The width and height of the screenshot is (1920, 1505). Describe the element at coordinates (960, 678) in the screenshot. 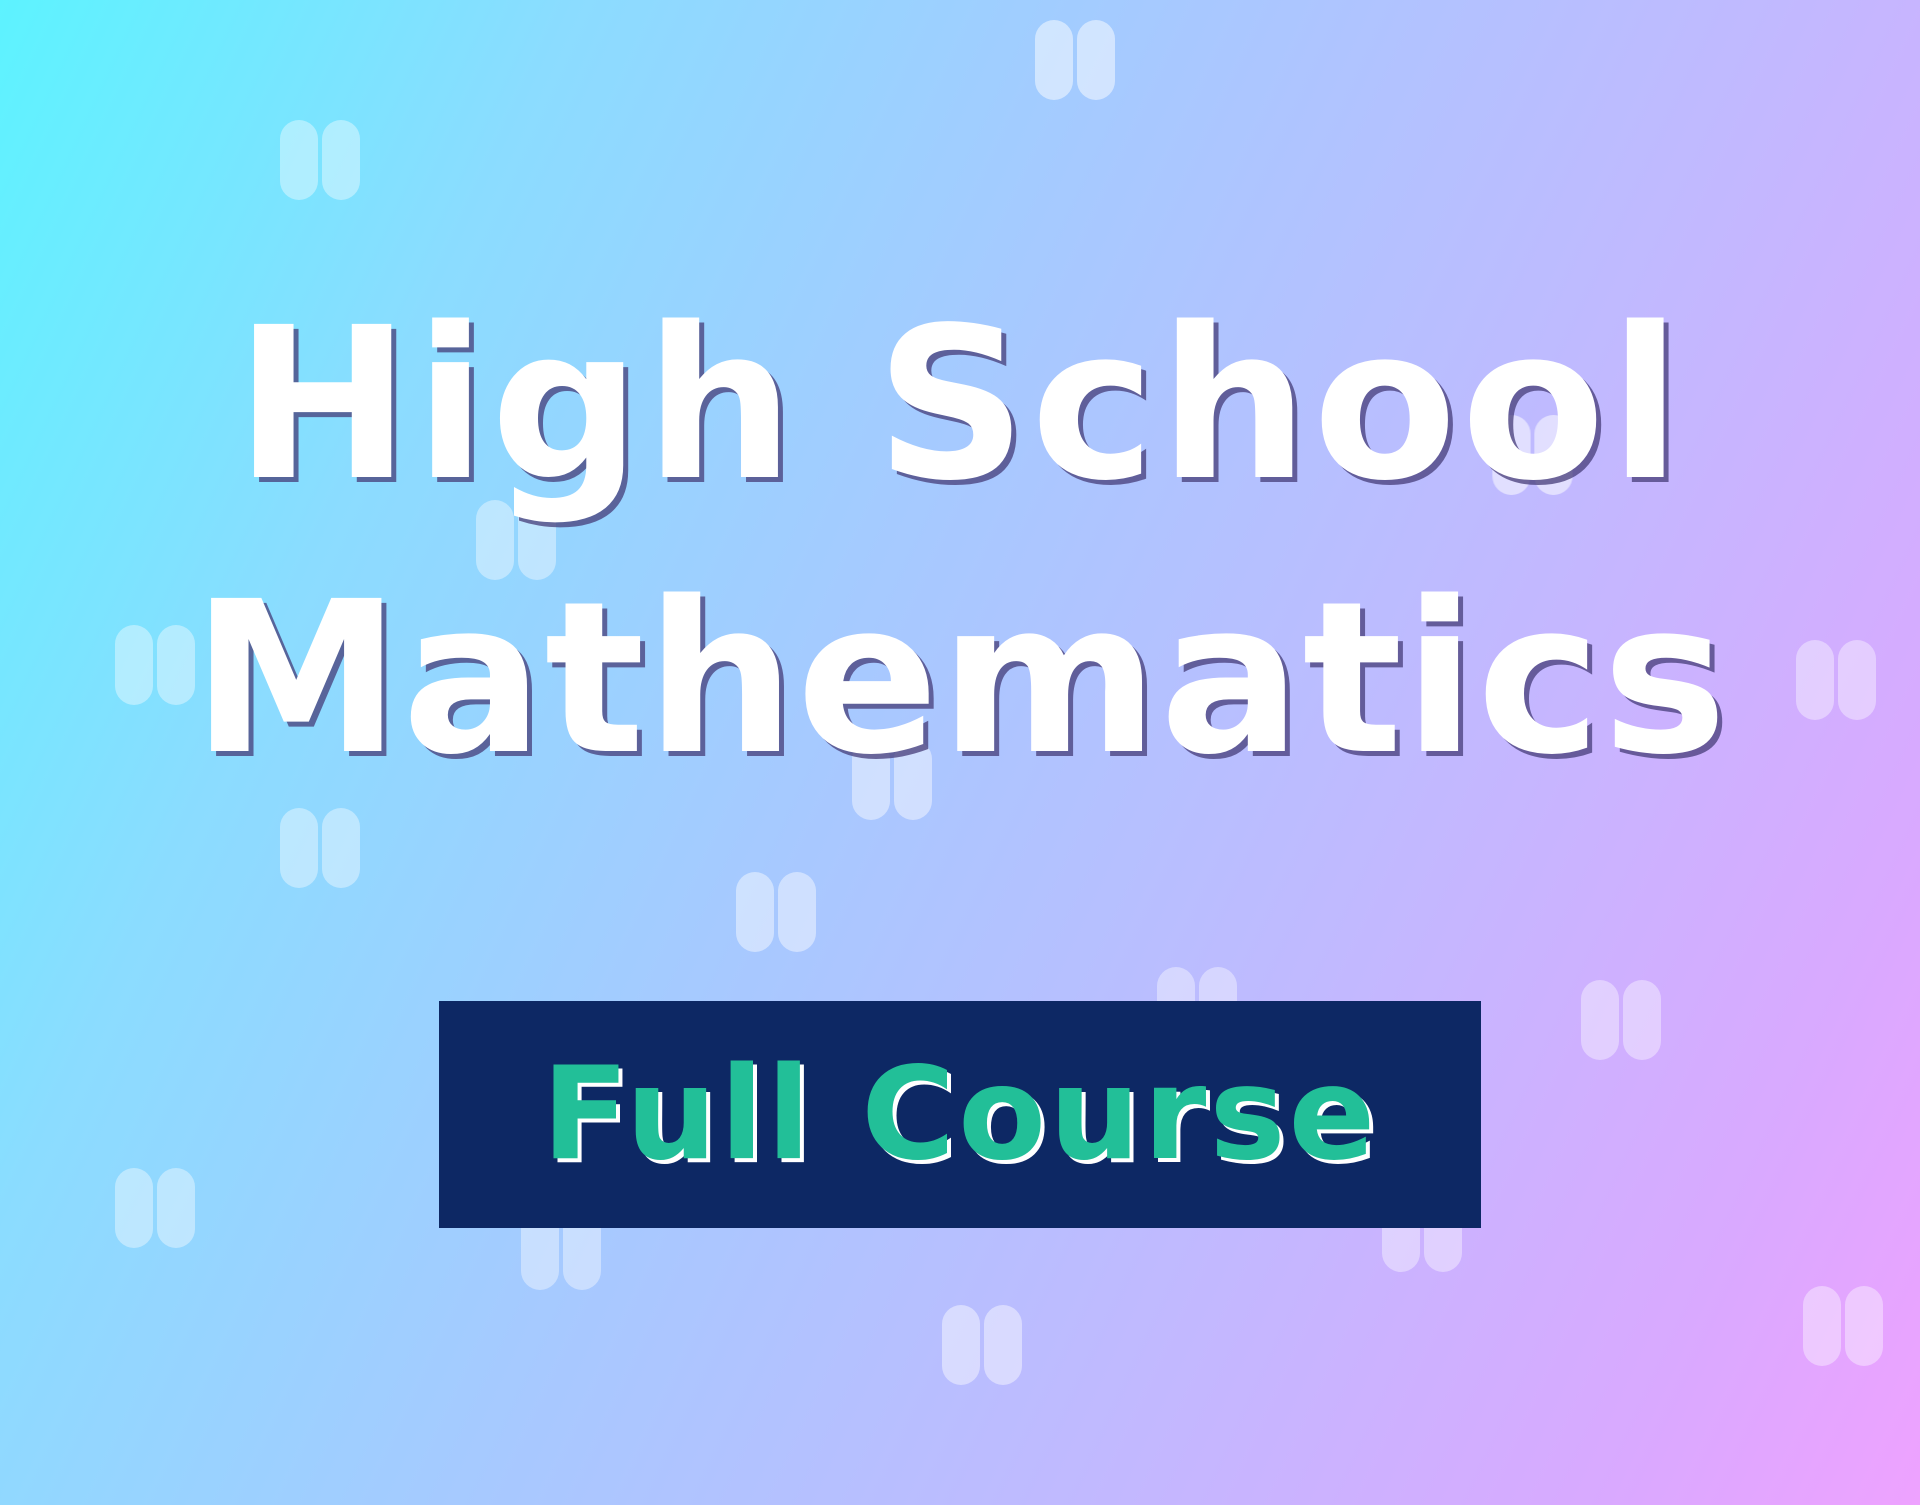

I see `title-line-2: Mathematics` at that location.